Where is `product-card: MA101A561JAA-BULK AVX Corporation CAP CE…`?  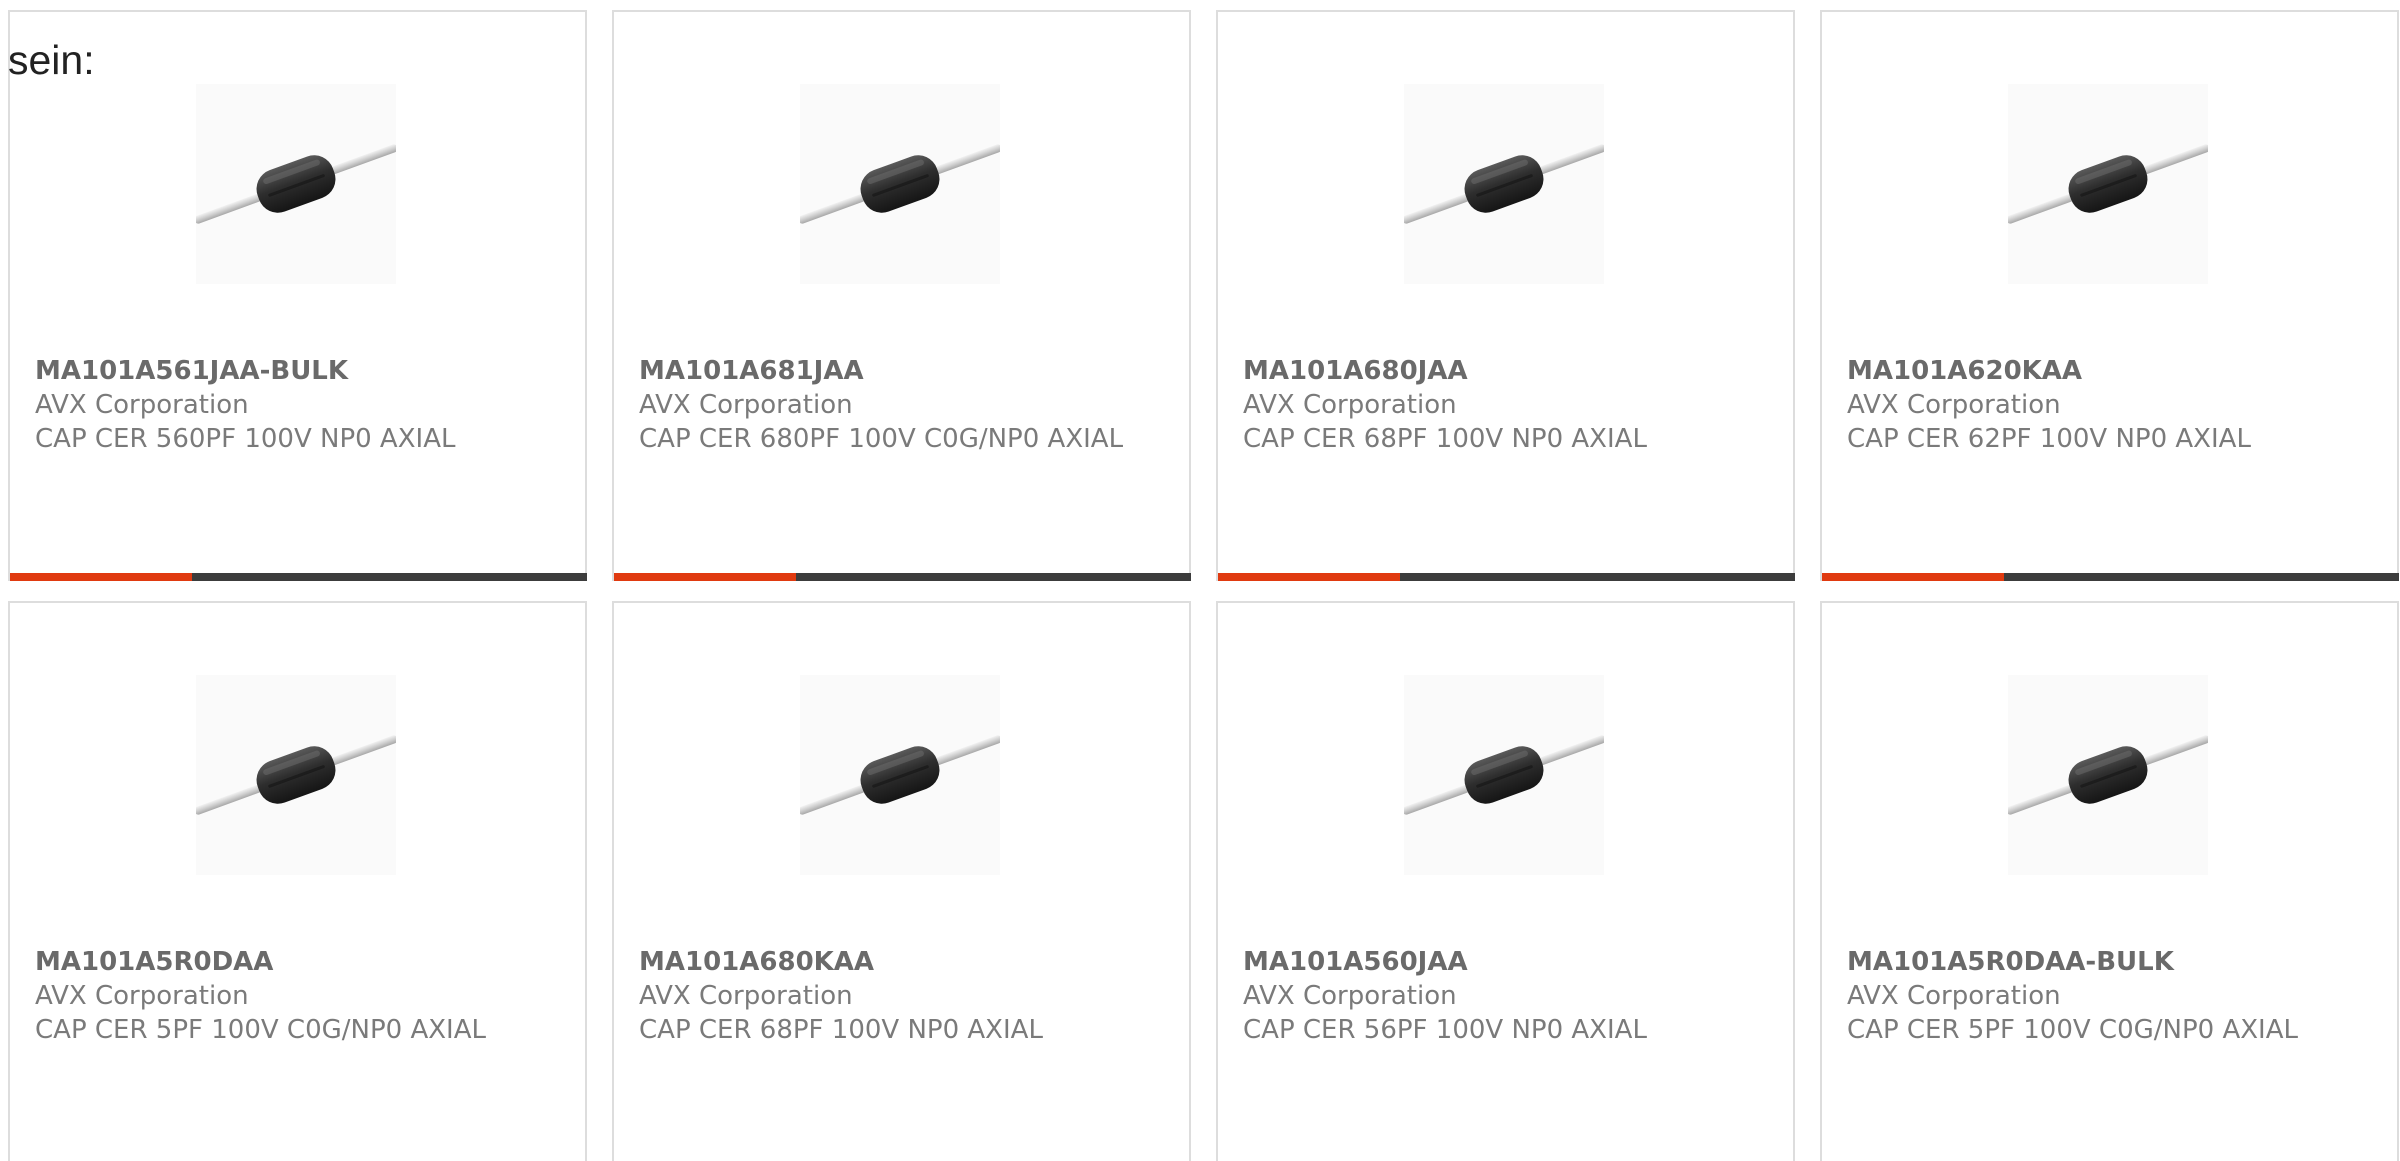 product-card: MA101A561JAA-BULK AVX Corporation CAP CE… is located at coordinates (297, 295).